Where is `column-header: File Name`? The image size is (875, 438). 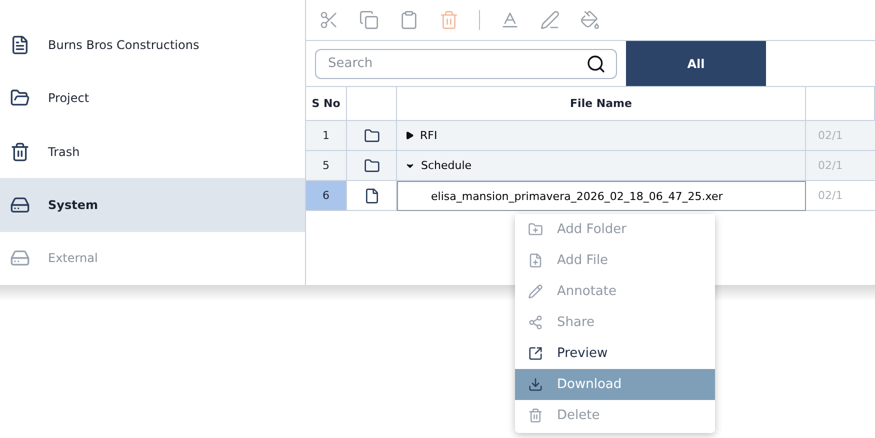 column-header: File Name is located at coordinates (601, 103).